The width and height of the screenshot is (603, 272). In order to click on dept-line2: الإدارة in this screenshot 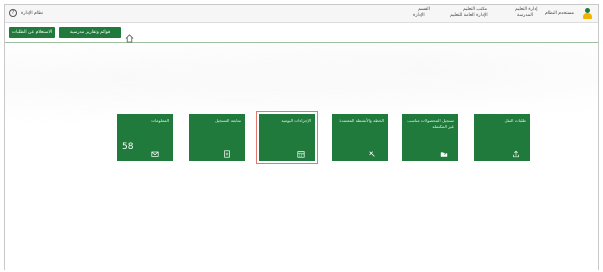, I will do `click(419, 15)`.